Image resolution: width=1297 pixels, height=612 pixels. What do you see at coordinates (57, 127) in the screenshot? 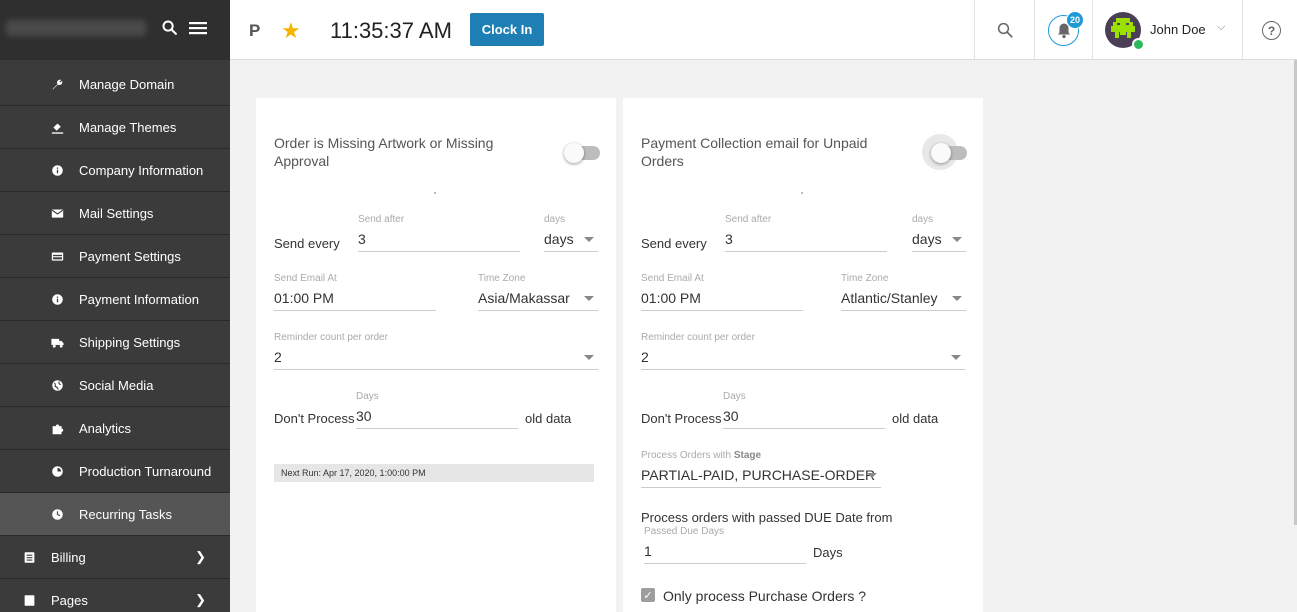
I see `paint-bucket-icon` at bounding box center [57, 127].